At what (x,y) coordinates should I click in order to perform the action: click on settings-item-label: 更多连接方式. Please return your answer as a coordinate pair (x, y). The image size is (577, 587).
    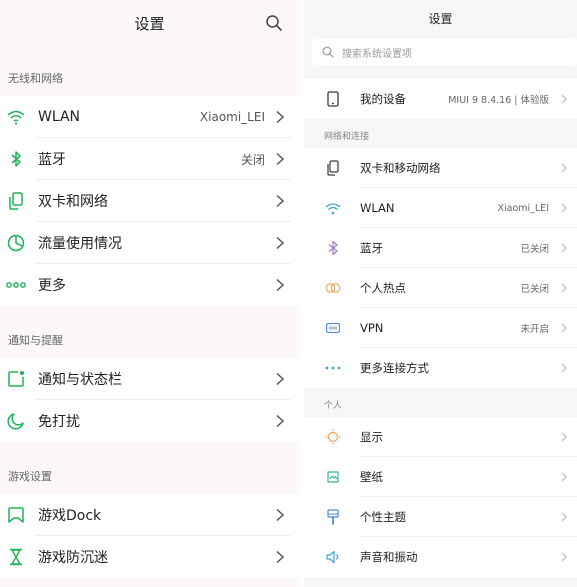
    Looking at the image, I should click on (394, 368).